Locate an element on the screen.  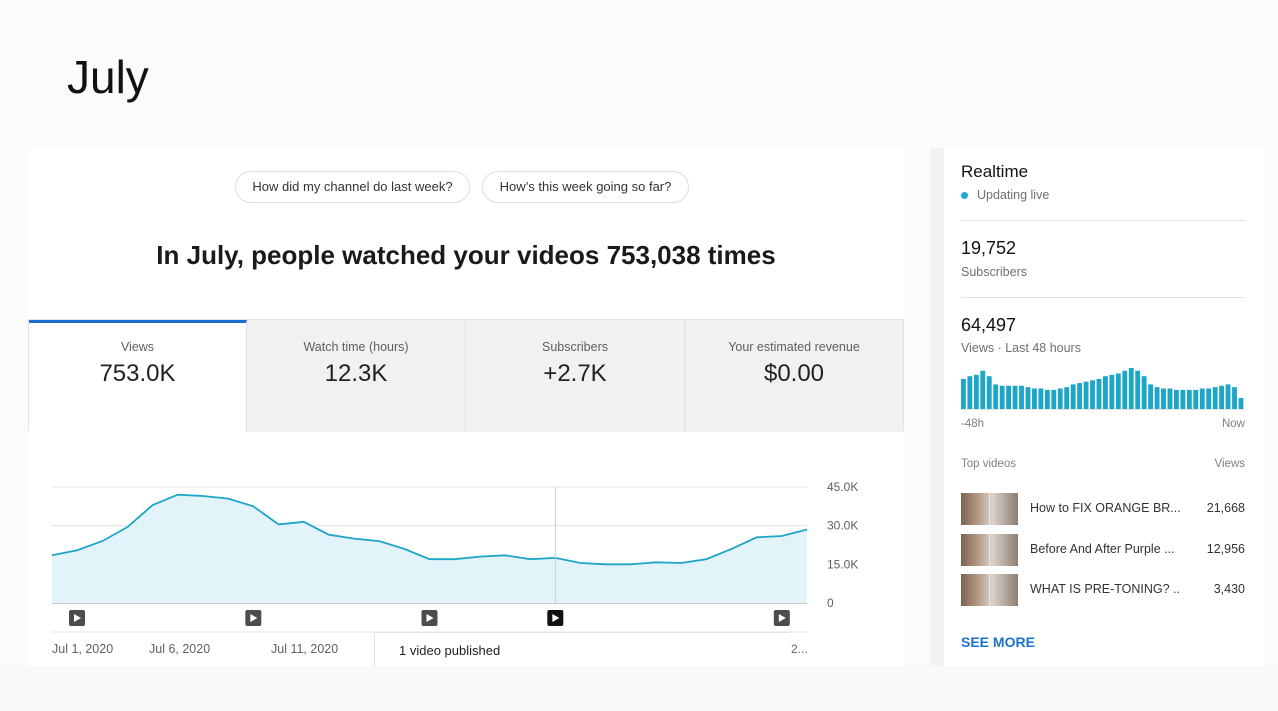
subscriber-count: 19,752 is located at coordinates (989, 248).